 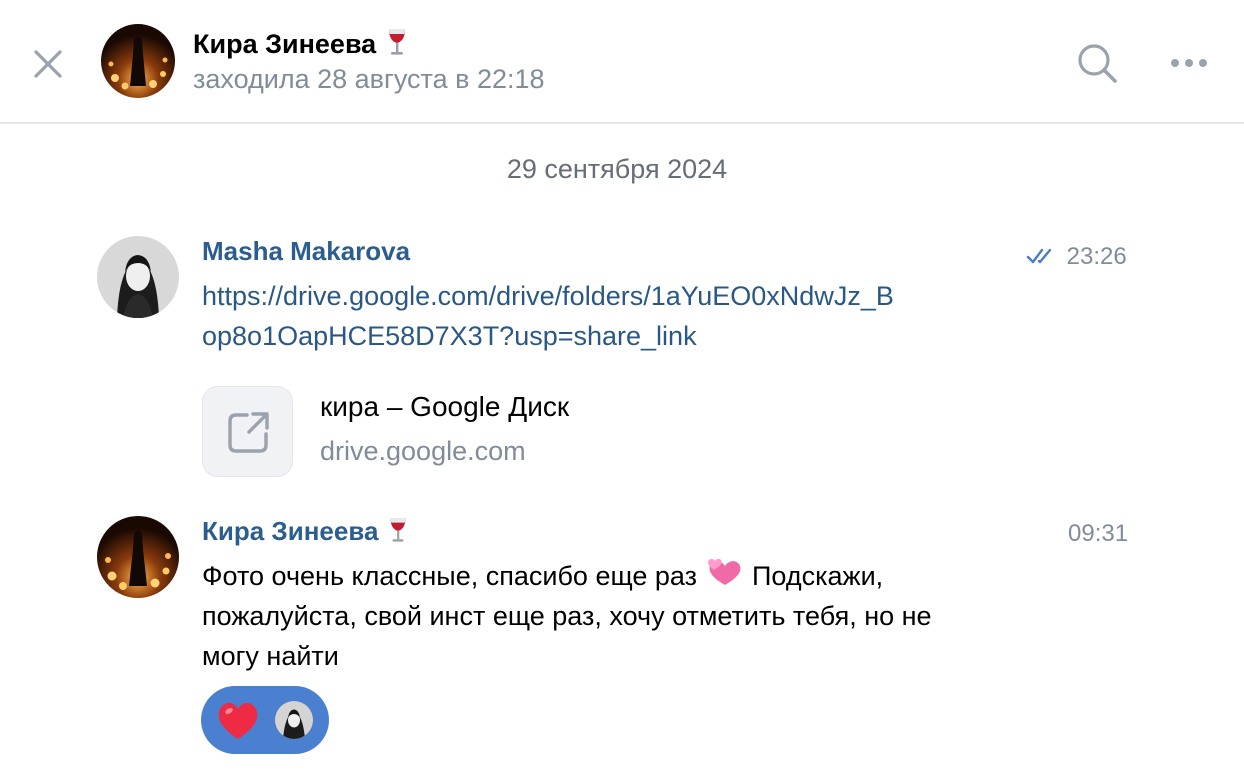 What do you see at coordinates (301, 43) in the screenshot?
I see `contact-name: Кира Зинеева` at bounding box center [301, 43].